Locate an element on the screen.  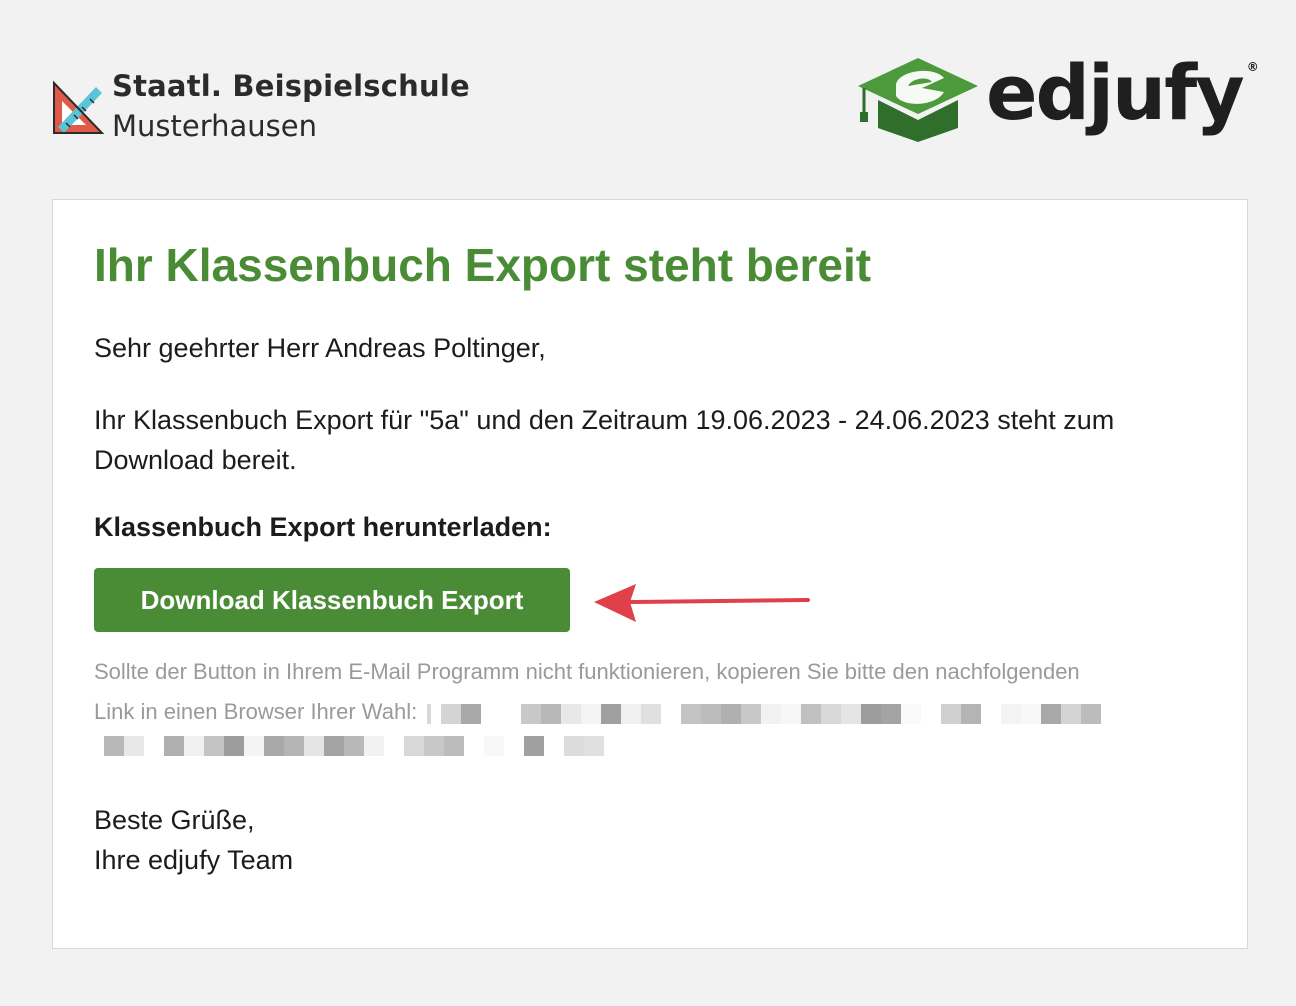
closing: Beste Grüße, is located at coordinates (174, 820).